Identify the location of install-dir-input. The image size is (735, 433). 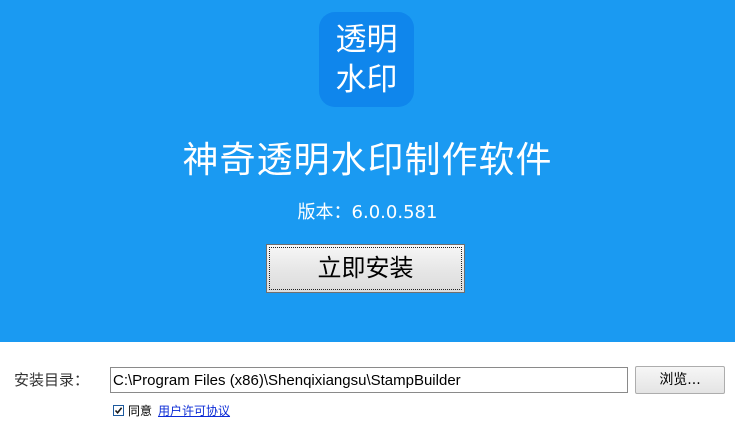
(369, 380).